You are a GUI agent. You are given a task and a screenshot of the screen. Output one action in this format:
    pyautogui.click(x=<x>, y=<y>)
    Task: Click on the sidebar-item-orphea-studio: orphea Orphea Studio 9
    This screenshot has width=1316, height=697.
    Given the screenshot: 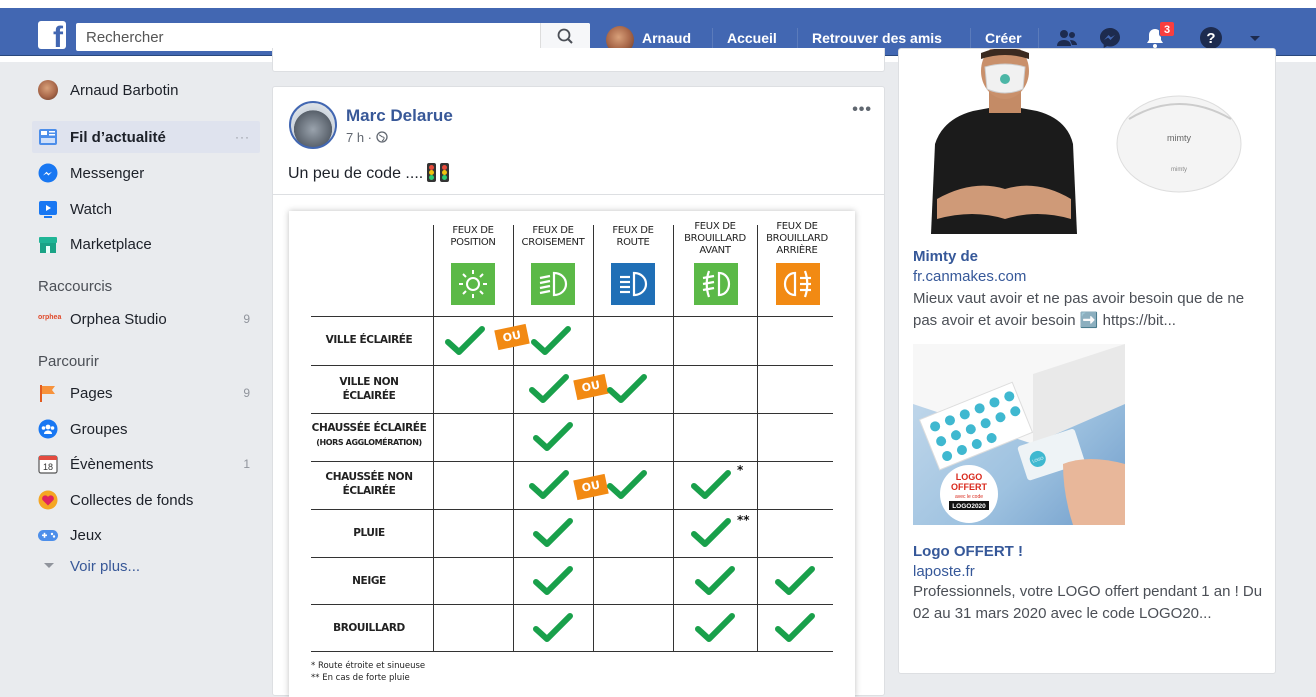 What is the action you would take?
    pyautogui.click(x=146, y=319)
    